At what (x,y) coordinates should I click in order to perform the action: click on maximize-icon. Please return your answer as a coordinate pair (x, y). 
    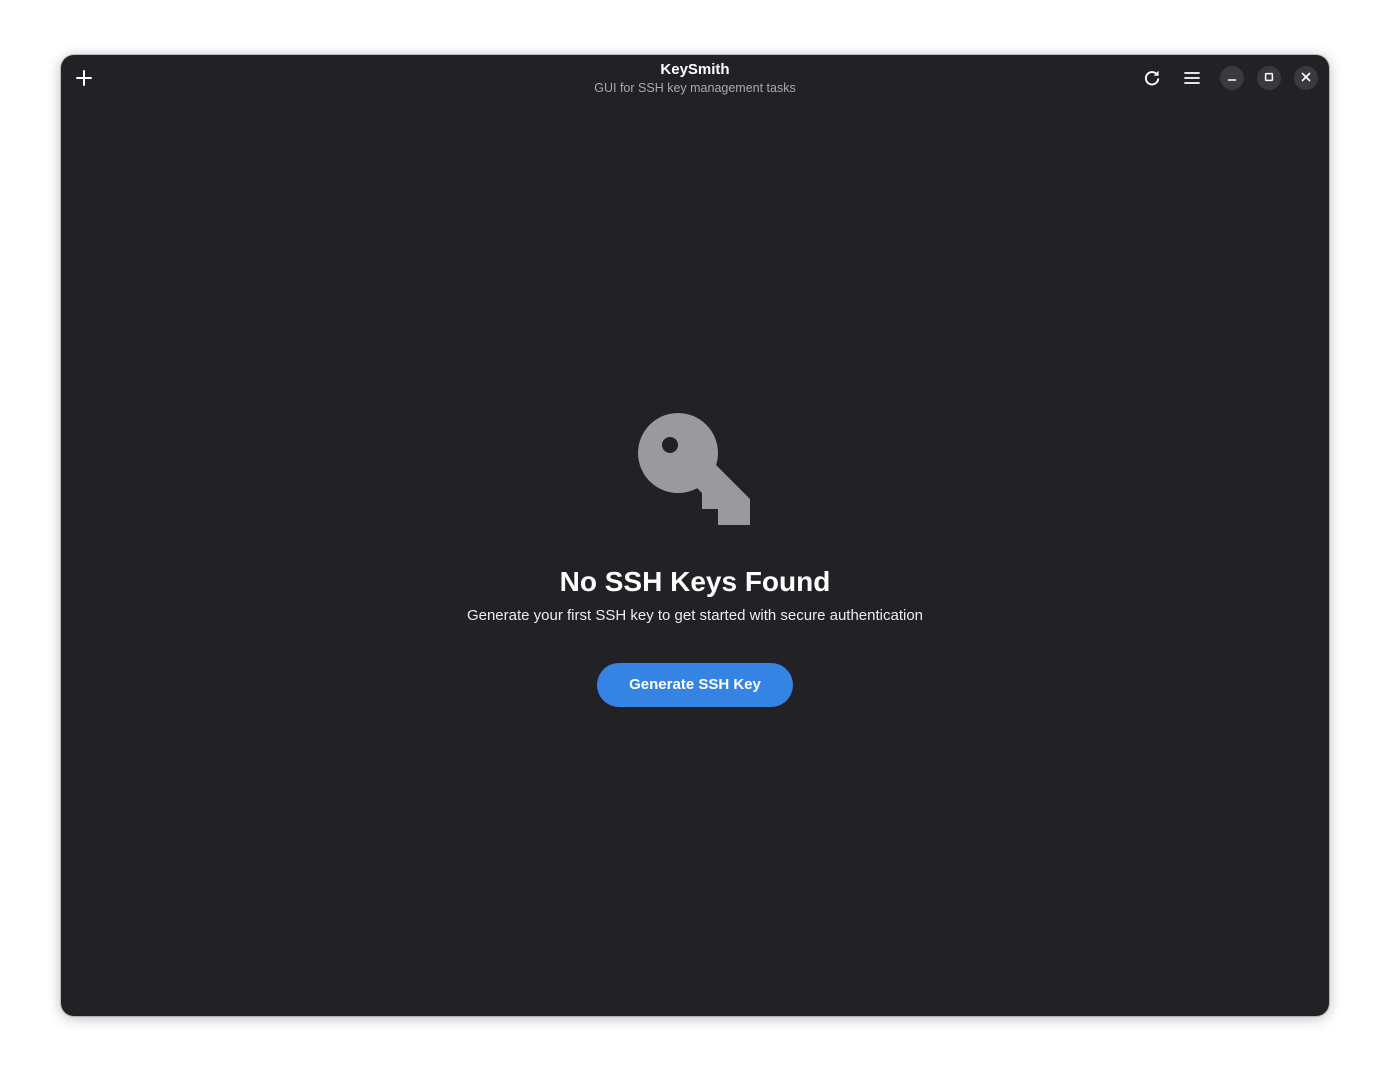
    Looking at the image, I should click on (1269, 78).